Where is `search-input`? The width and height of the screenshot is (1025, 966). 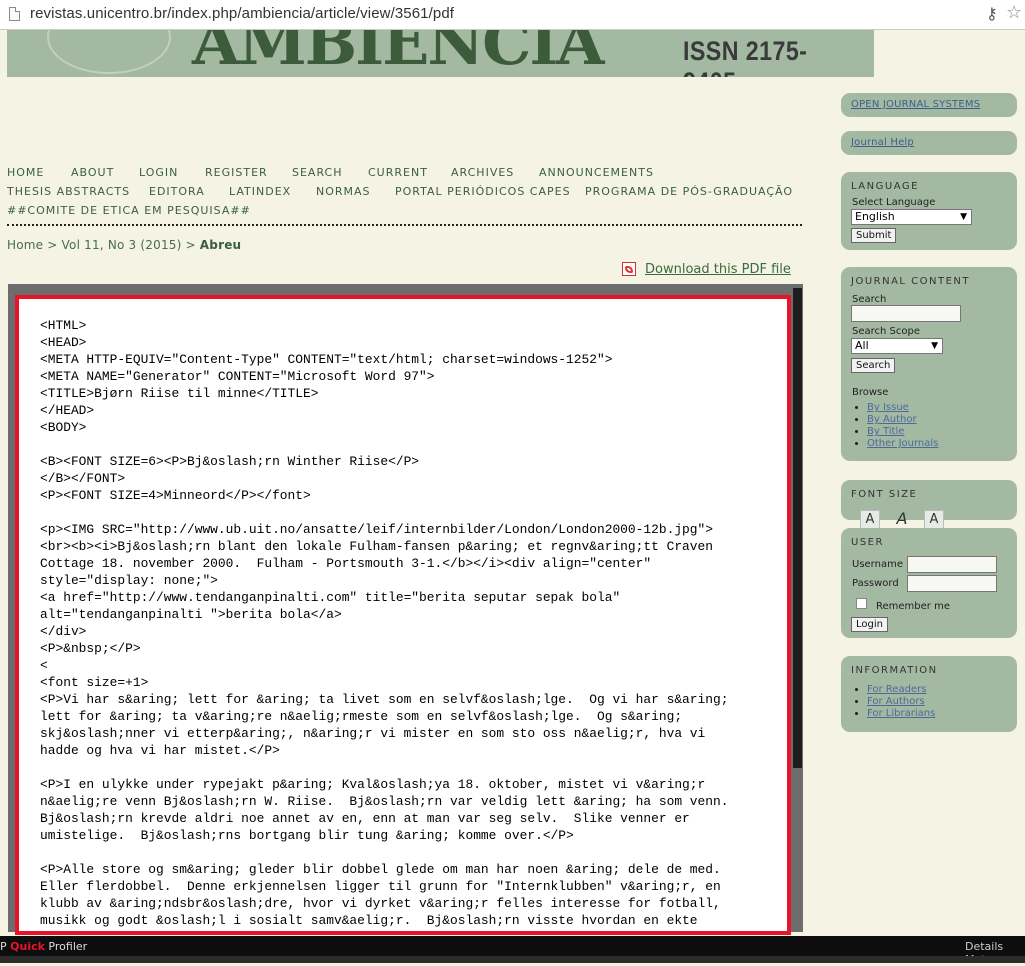
search-input is located at coordinates (906, 313).